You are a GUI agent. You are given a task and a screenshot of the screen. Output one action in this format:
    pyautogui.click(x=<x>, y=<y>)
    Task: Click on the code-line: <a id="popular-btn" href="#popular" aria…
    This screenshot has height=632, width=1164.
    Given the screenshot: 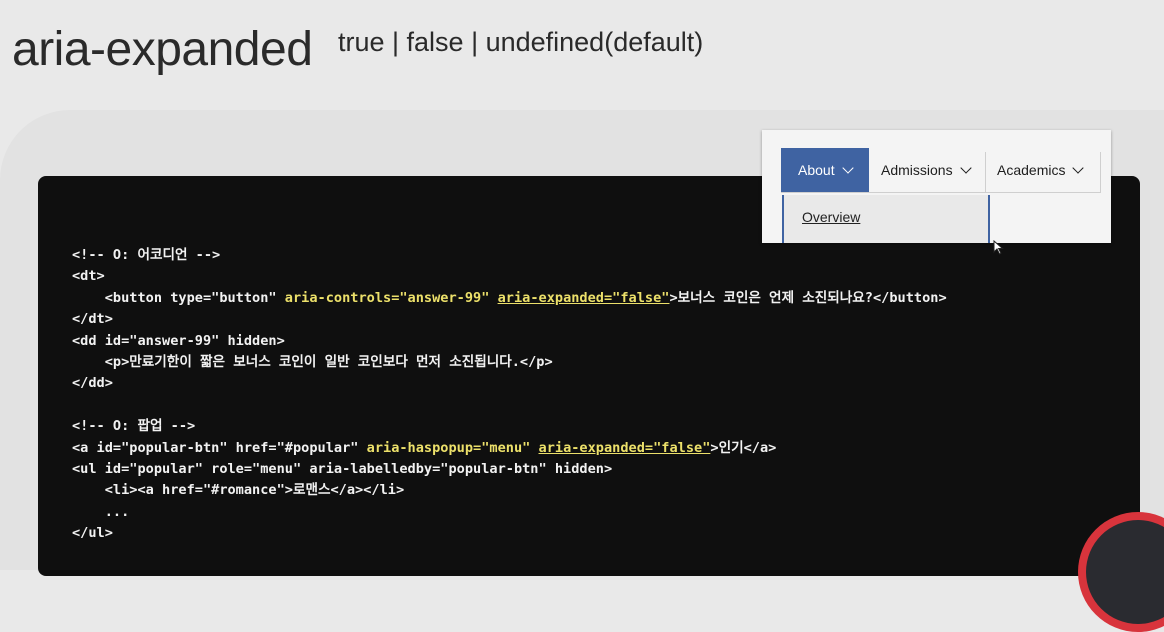 What is the action you would take?
    pyautogui.click(x=509, y=448)
    